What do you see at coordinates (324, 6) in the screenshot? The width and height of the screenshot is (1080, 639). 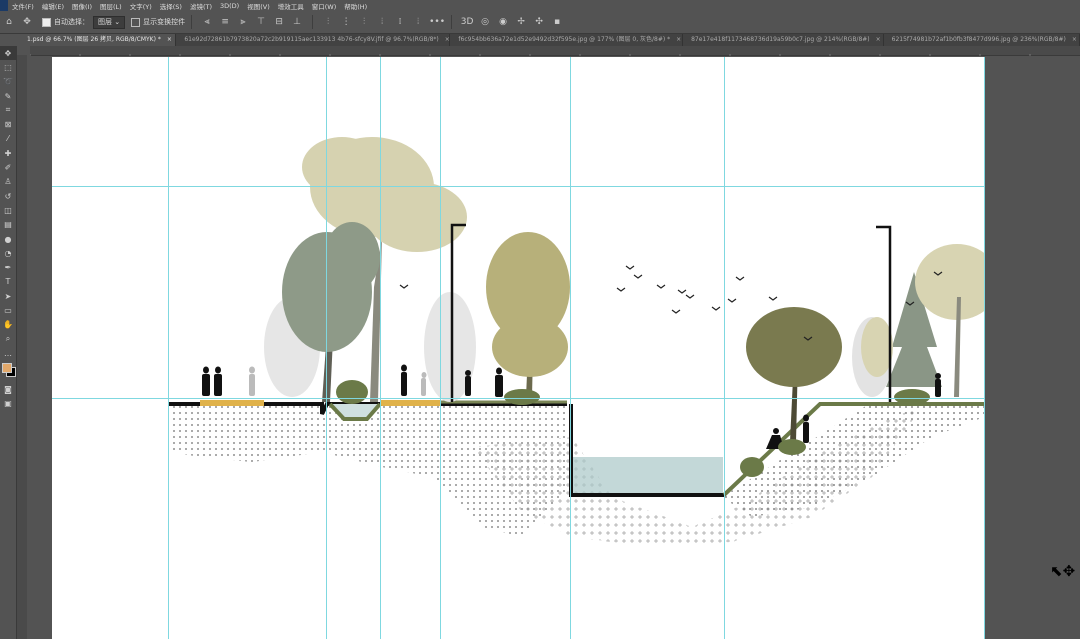 I see `menu-window: 窗口(W)` at bounding box center [324, 6].